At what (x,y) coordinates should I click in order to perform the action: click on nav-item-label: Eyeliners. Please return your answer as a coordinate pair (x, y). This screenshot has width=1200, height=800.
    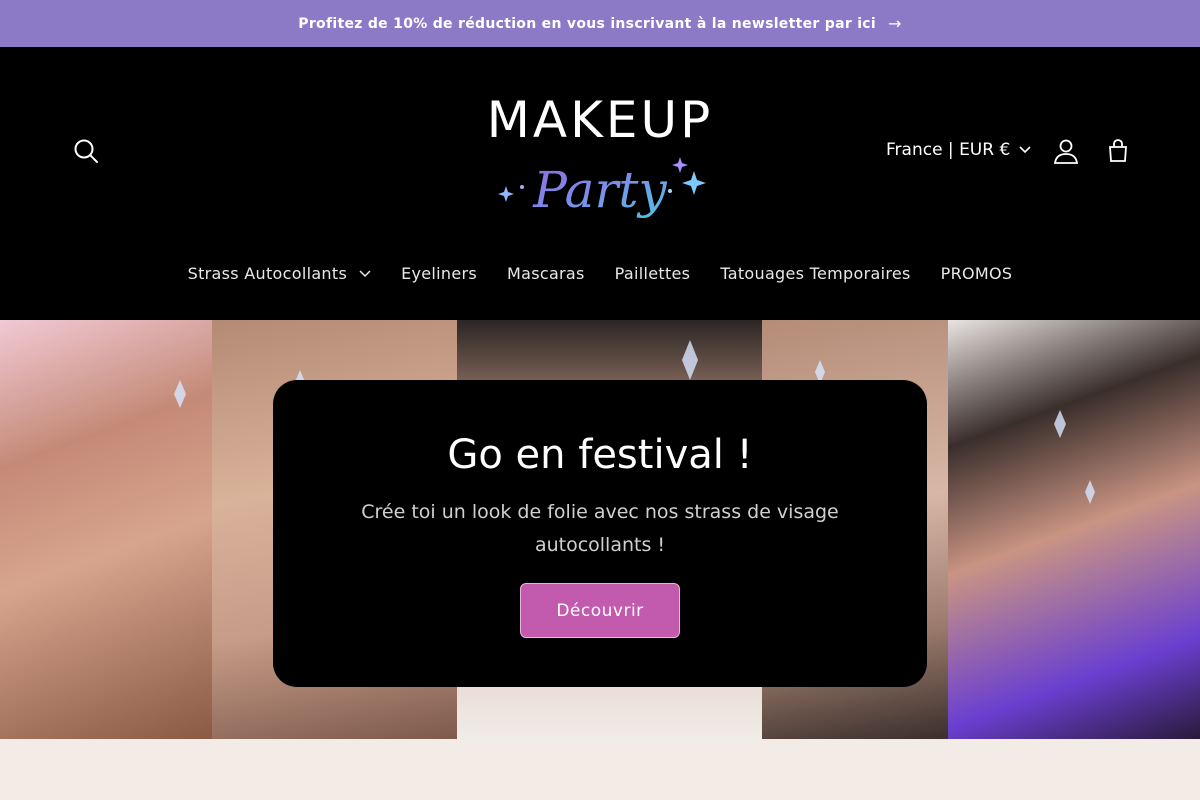
    Looking at the image, I should click on (439, 273).